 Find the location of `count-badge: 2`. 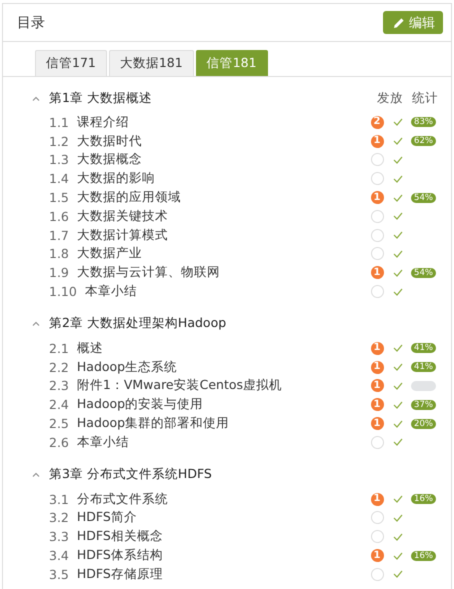

count-badge: 2 is located at coordinates (377, 122).